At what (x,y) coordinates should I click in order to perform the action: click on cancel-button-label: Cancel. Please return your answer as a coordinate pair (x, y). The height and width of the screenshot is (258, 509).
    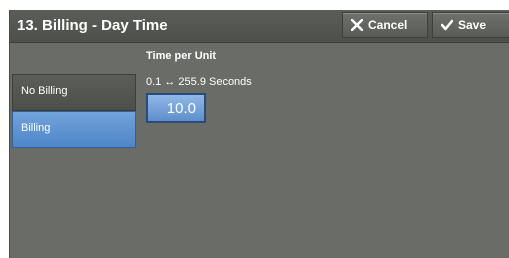
    Looking at the image, I should click on (388, 25).